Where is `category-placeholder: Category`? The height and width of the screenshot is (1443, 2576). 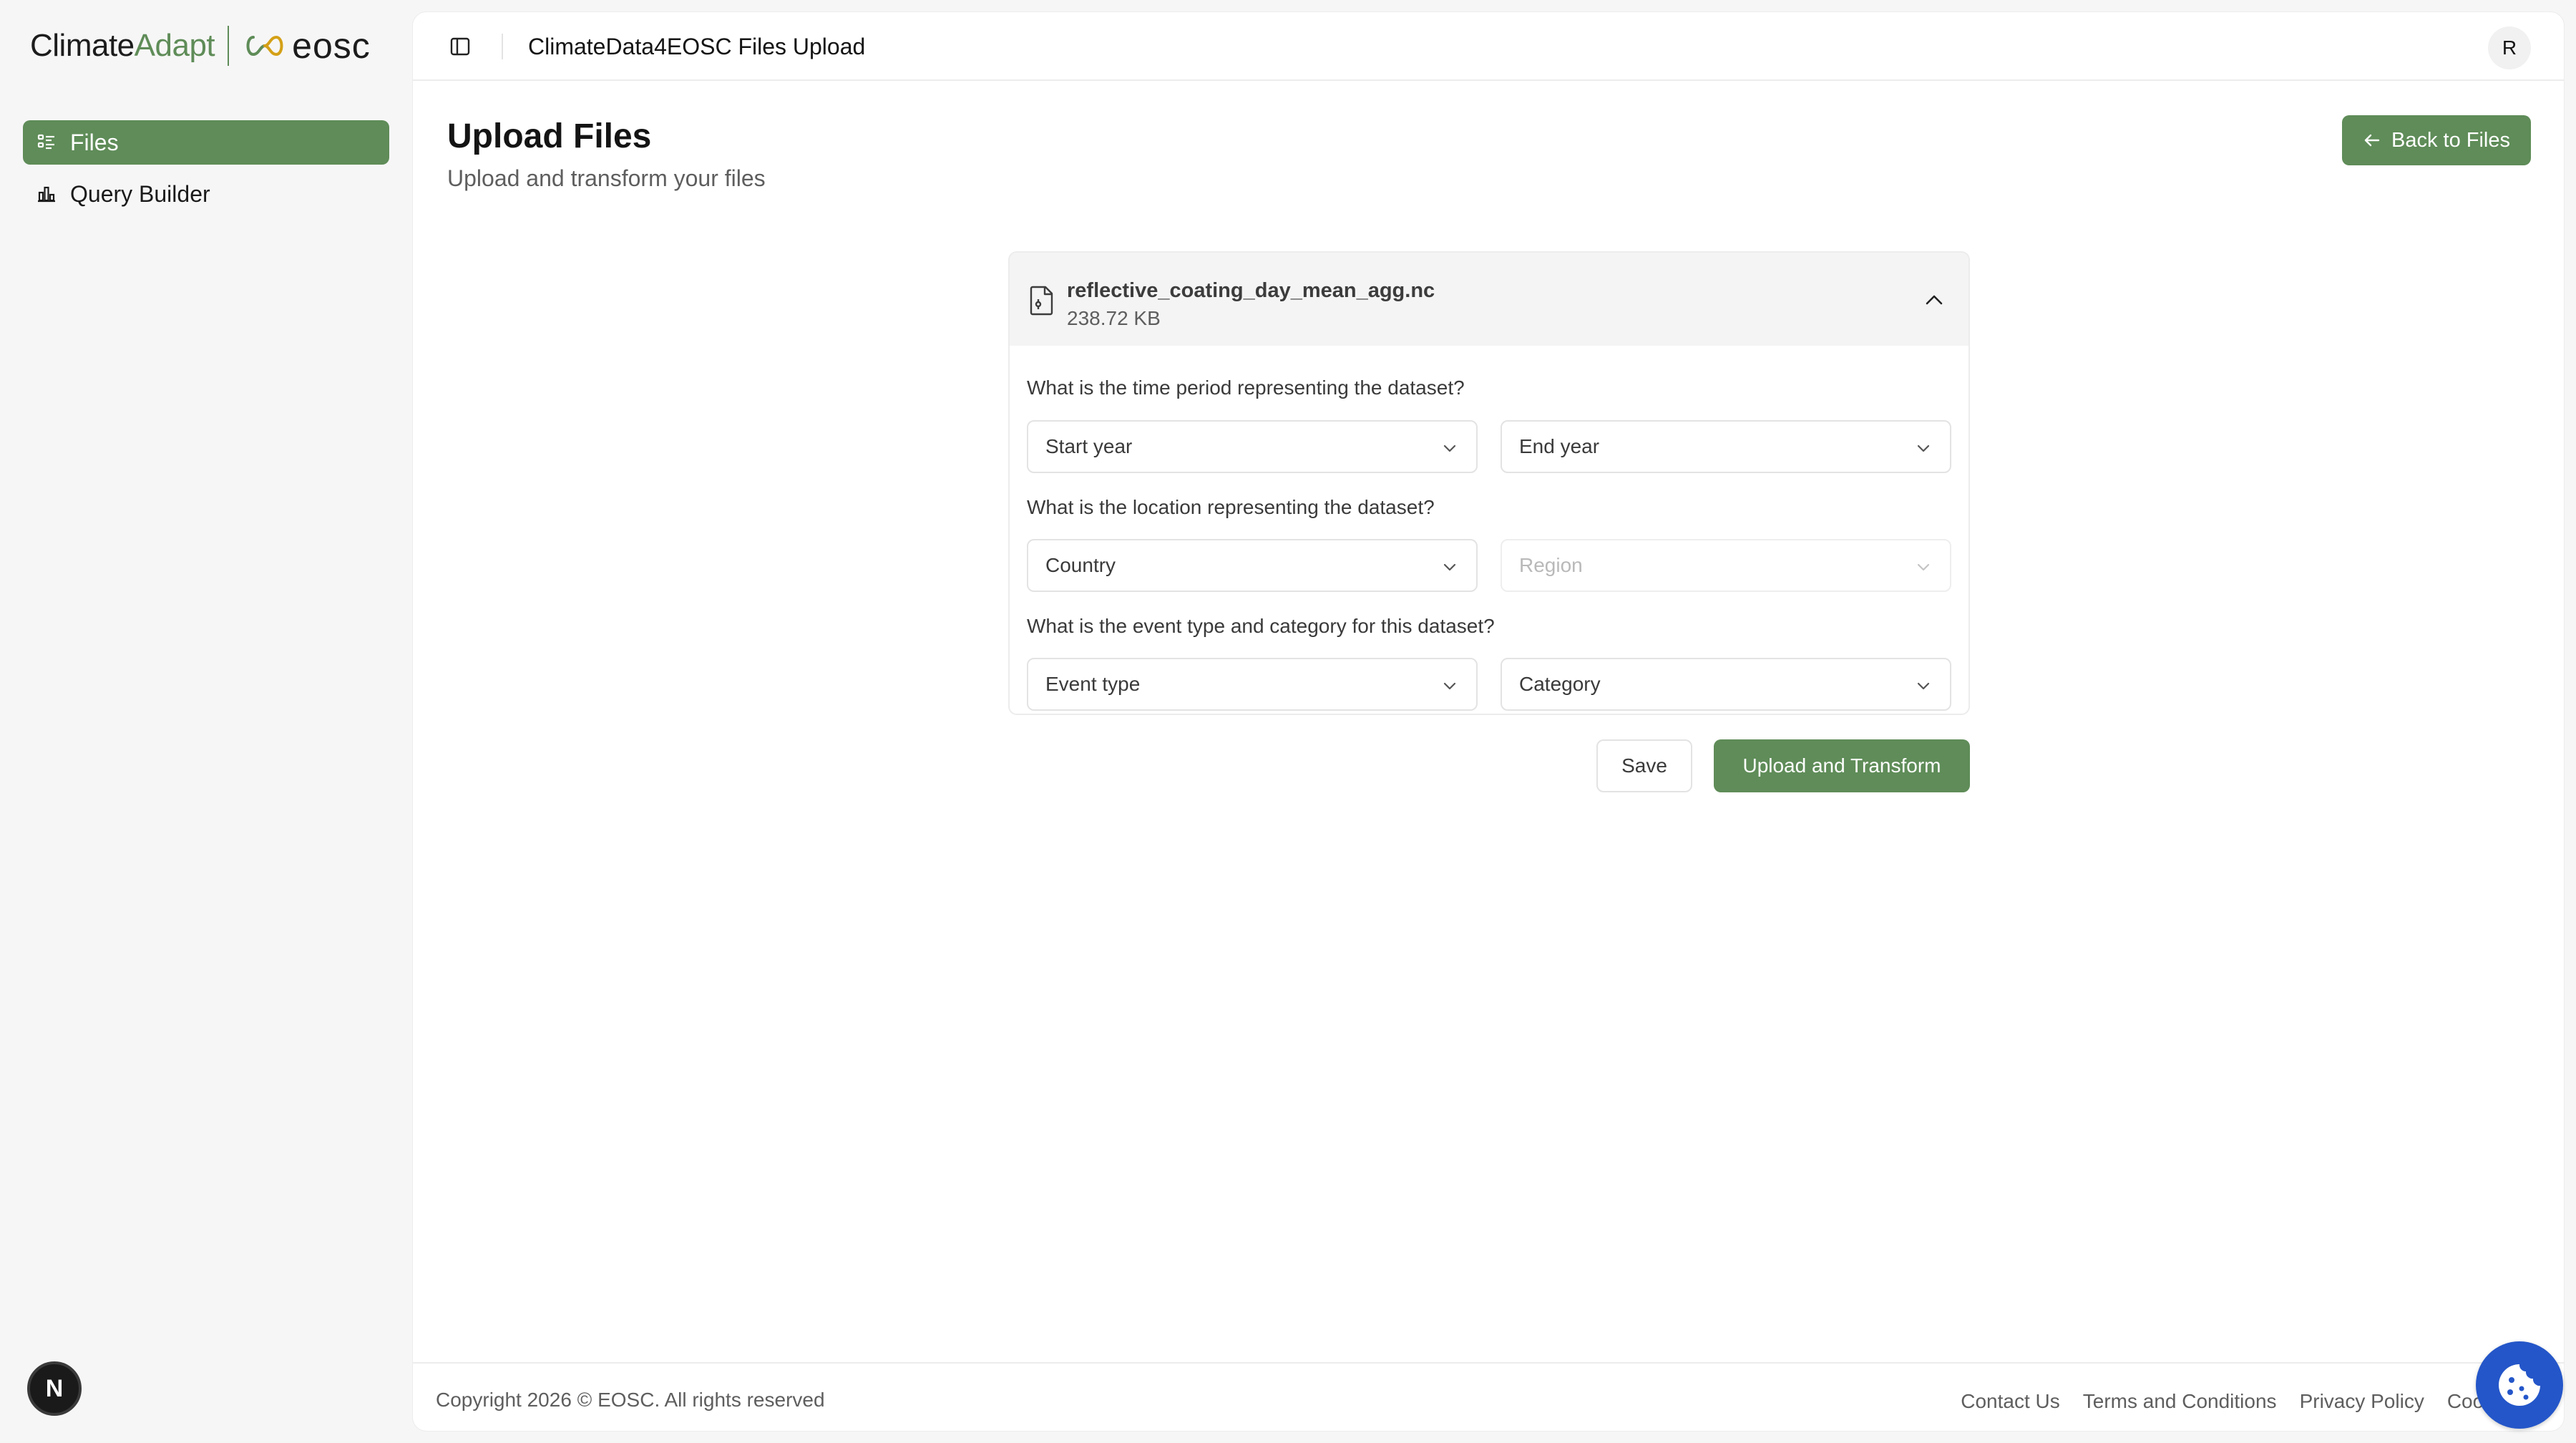
category-placeholder: Category is located at coordinates (1560, 684).